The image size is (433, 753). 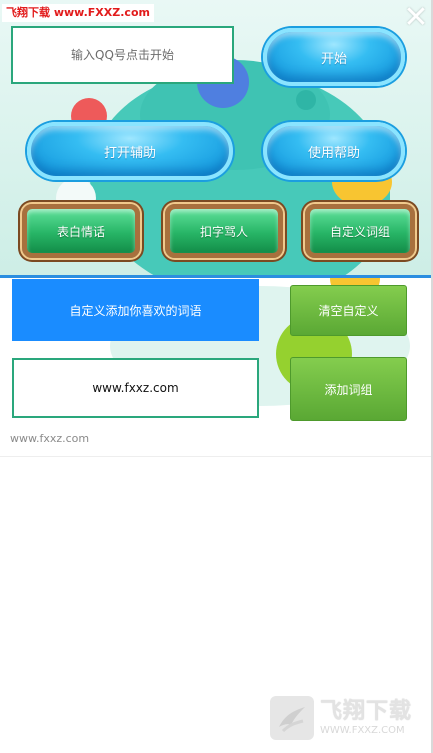 I want to click on site-logo: 飞翔下载 WWW.FXXZ.COM, so click(x=346, y=718).